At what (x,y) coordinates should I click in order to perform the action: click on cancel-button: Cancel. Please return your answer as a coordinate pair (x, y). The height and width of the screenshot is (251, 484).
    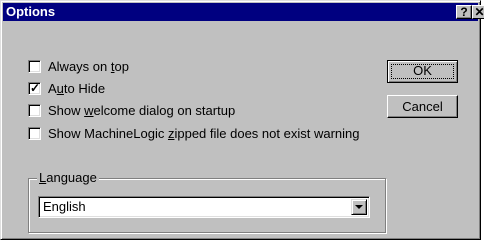
    Looking at the image, I should click on (422, 106).